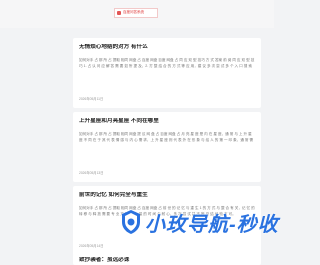 Image resolution: width=320 pixels, height=265 pixels. Describe the element at coordinates (131, 222) in the screenshot. I see `shield-logo-icon` at that location.